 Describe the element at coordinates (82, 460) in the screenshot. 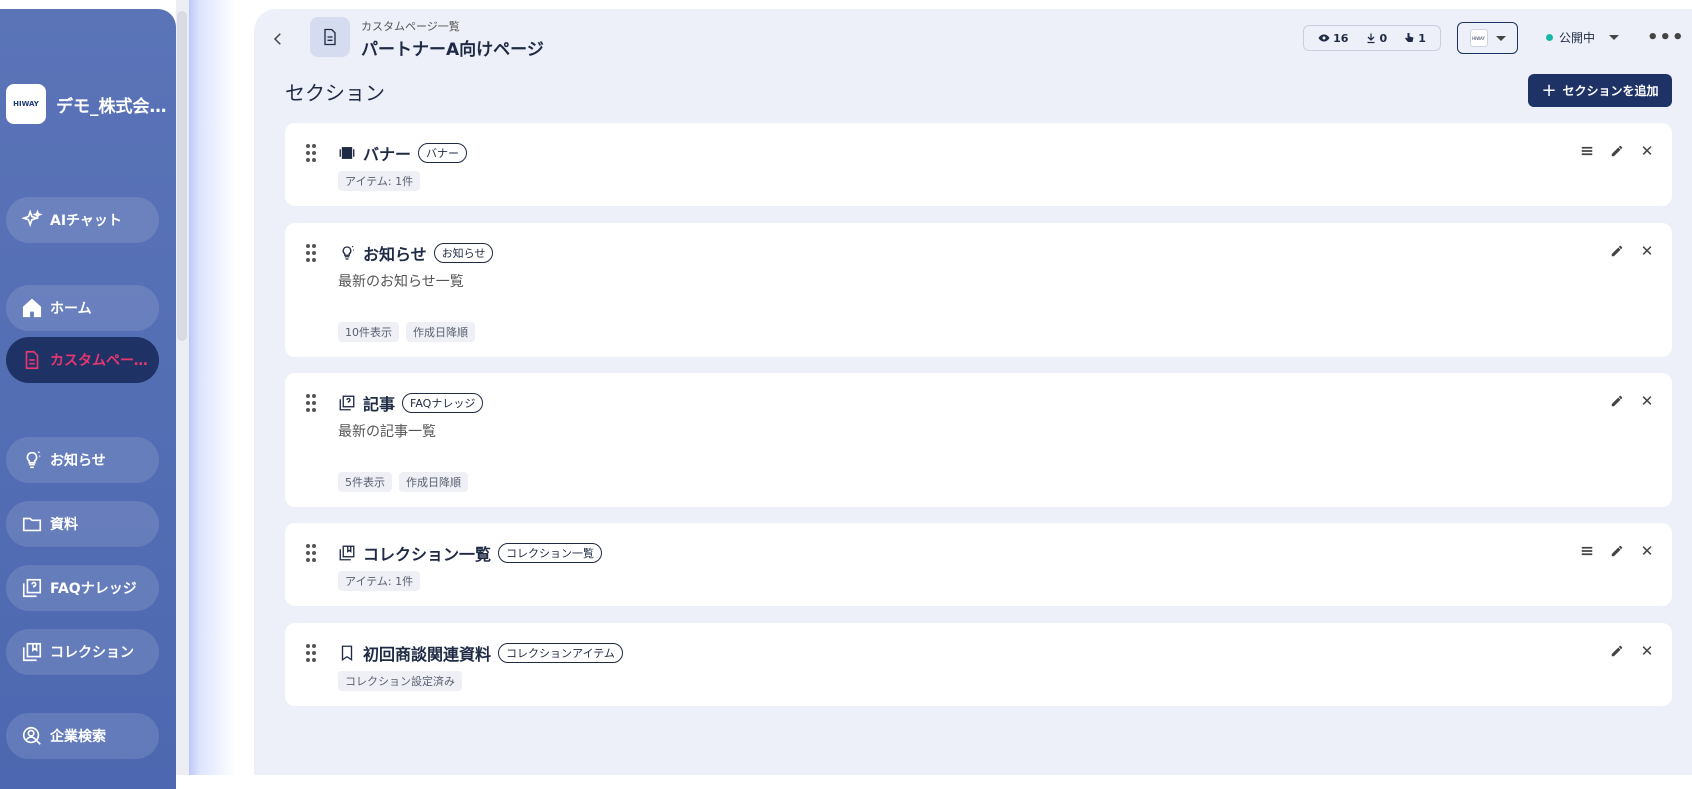

I see `sidebar-item-news: お知らせ` at that location.